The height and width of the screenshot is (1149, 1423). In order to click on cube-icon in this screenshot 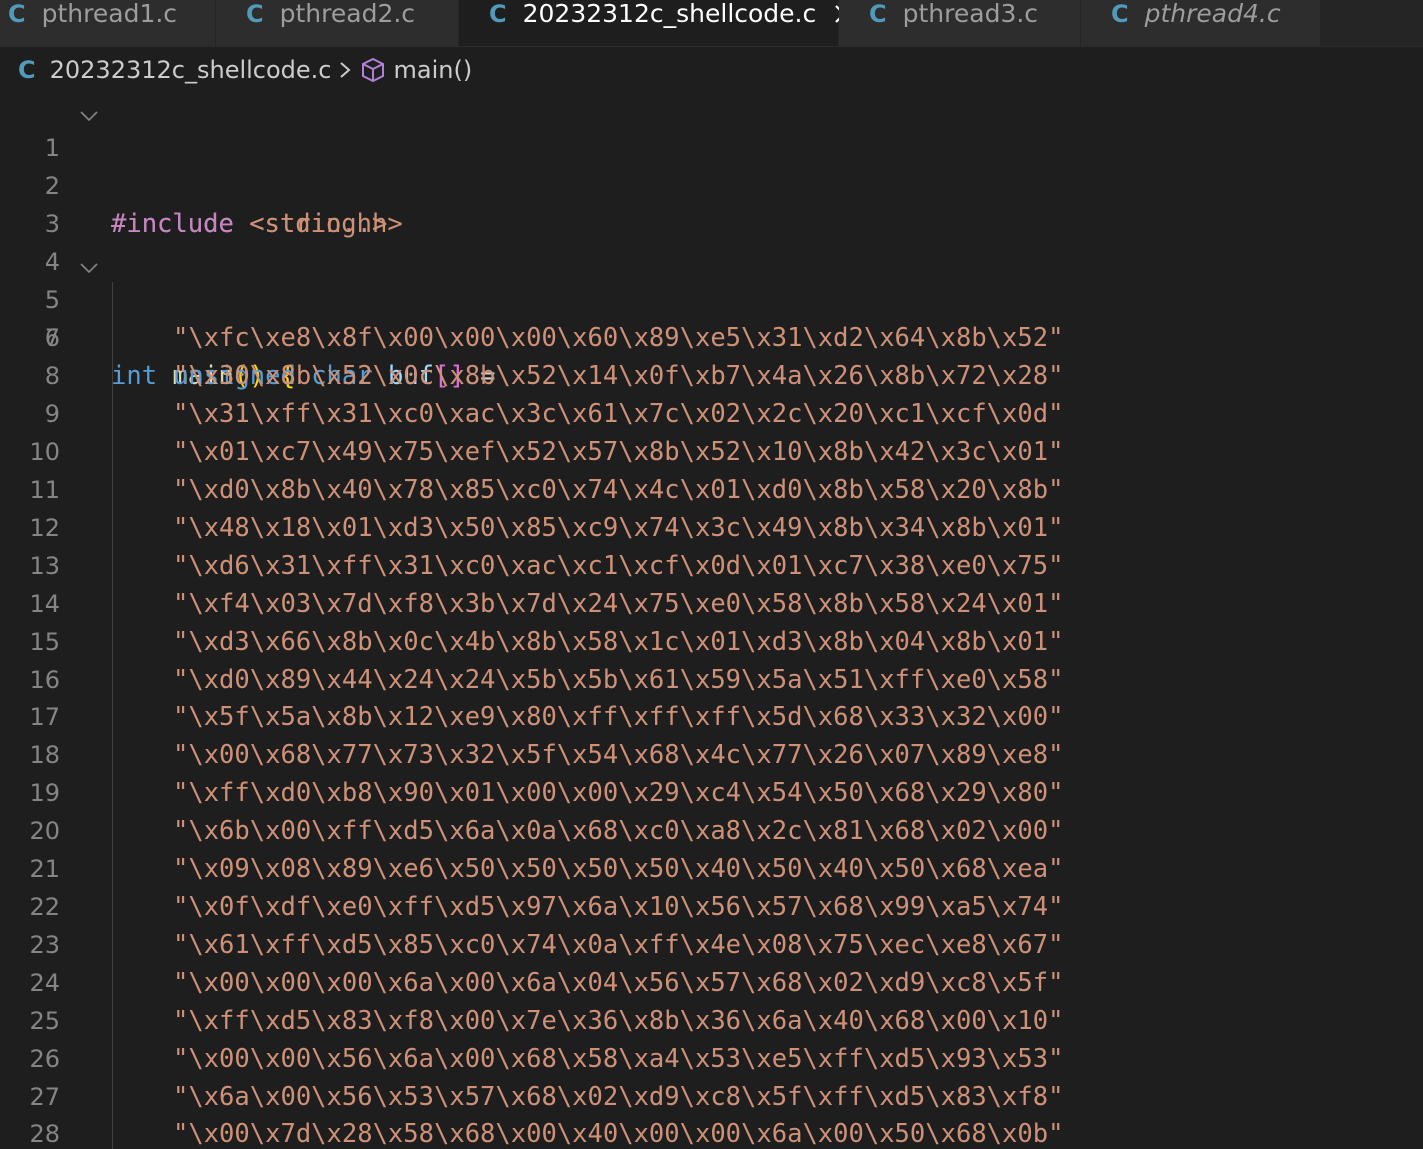, I will do `click(373, 70)`.